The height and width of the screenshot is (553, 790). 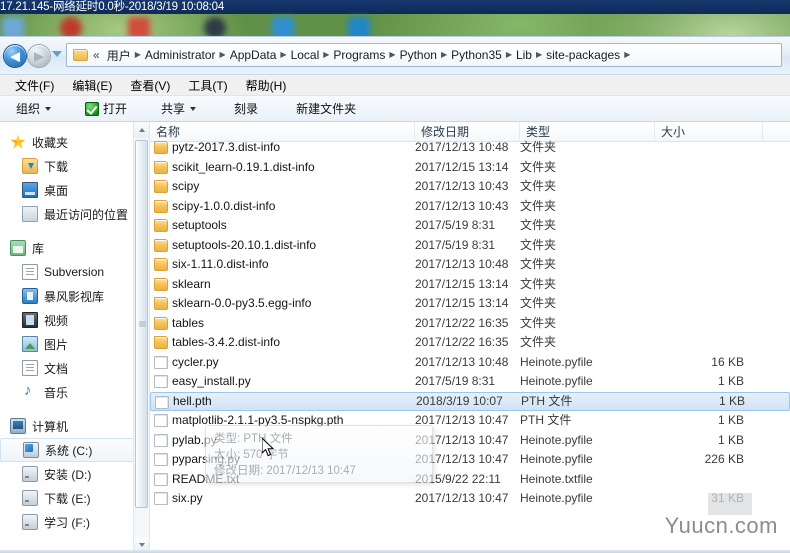 What do you see at coordinates (191, 283) in the screenshot?
I see `cell-name: sklearn` at bounding box center [191, 283].